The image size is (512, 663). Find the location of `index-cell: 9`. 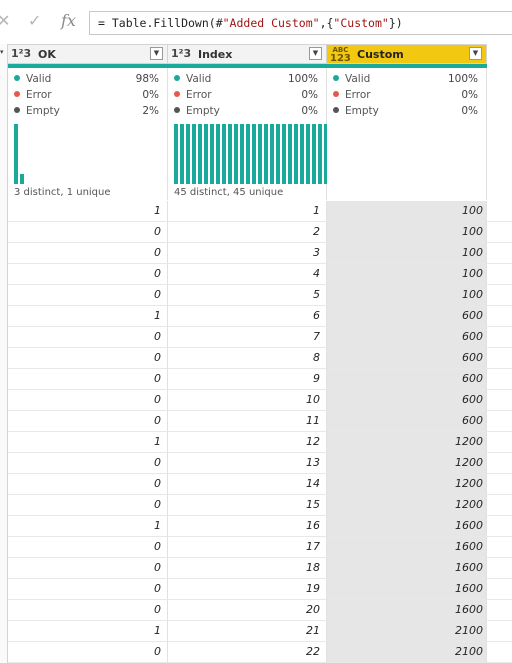

index-cell: 9 is located at coordinates (247, 379).